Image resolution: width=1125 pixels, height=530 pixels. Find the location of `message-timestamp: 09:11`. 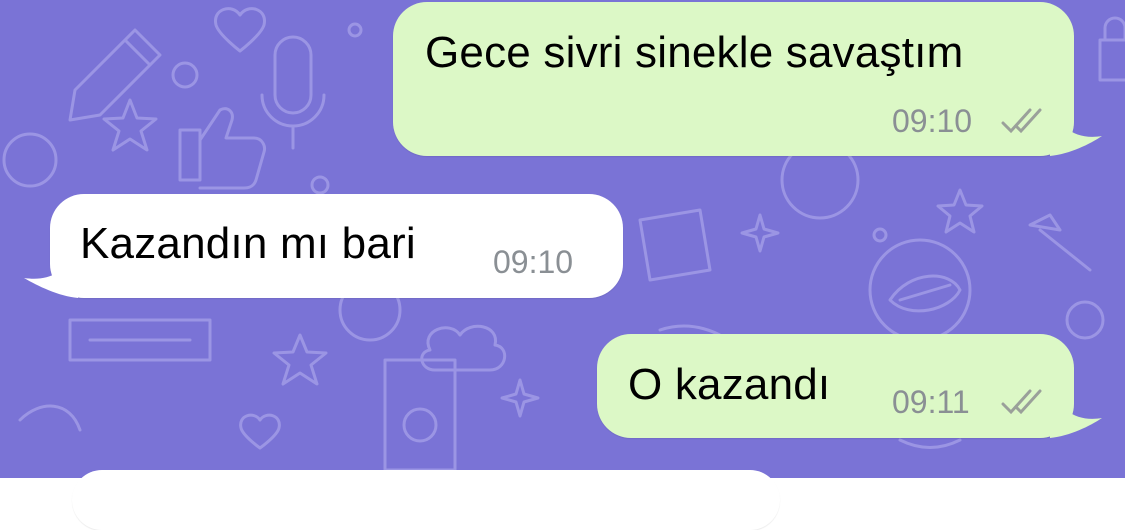

message-timestamp: 09:11 is located at coordinates (931, 402).